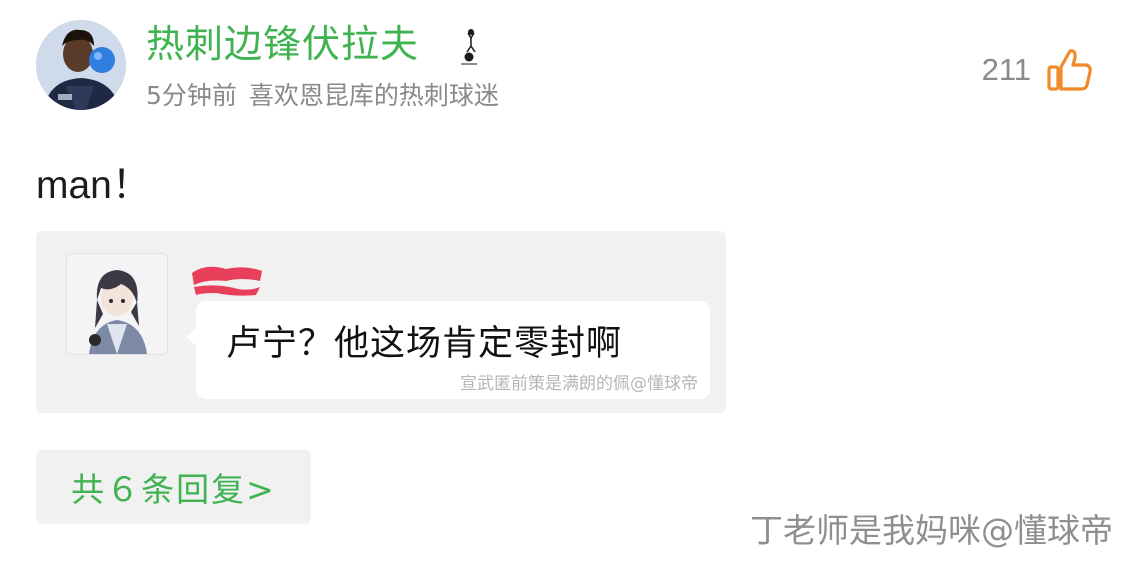  I want to click on comment-text: man！, so click(93, 185).